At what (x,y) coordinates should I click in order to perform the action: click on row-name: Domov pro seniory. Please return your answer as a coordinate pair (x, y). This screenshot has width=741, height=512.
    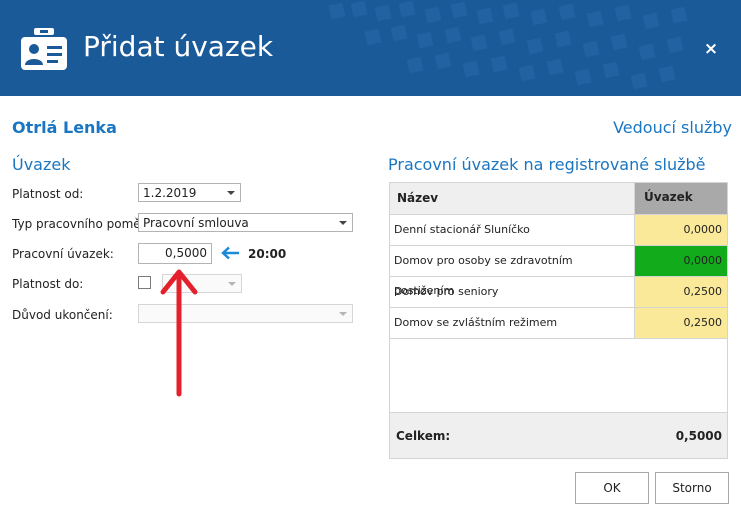
    Looking at the image, I should click on (512, 292).